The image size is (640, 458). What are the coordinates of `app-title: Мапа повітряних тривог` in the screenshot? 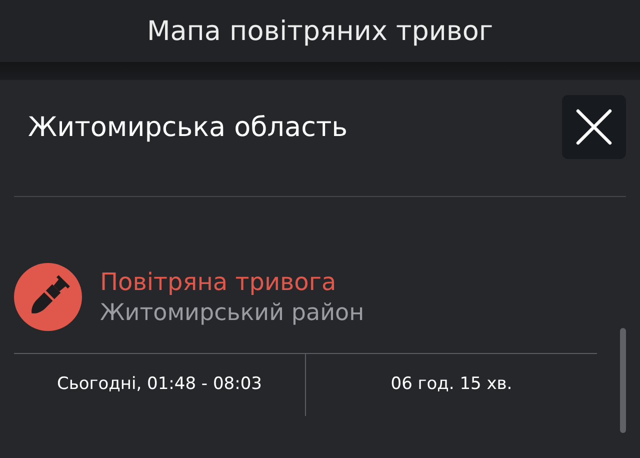 It's located at (320, 31).